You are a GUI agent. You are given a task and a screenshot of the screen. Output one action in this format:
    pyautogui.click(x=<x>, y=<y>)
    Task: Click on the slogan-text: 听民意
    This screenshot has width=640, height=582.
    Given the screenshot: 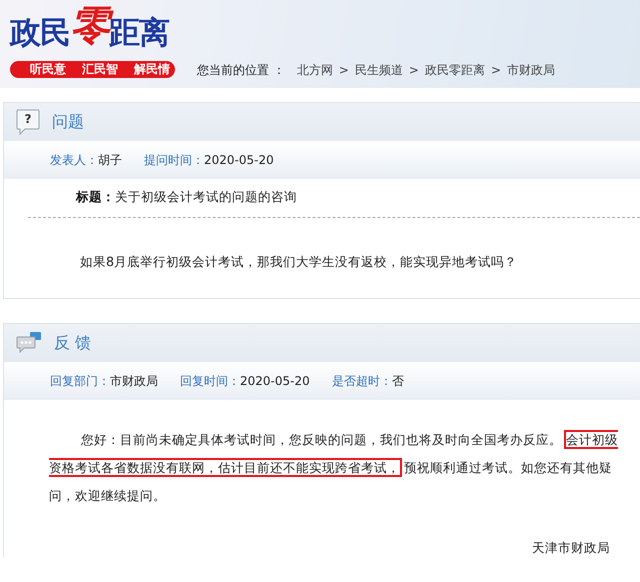 What is the action you would take?
    pyautogui.click(x=48, y=69)
    